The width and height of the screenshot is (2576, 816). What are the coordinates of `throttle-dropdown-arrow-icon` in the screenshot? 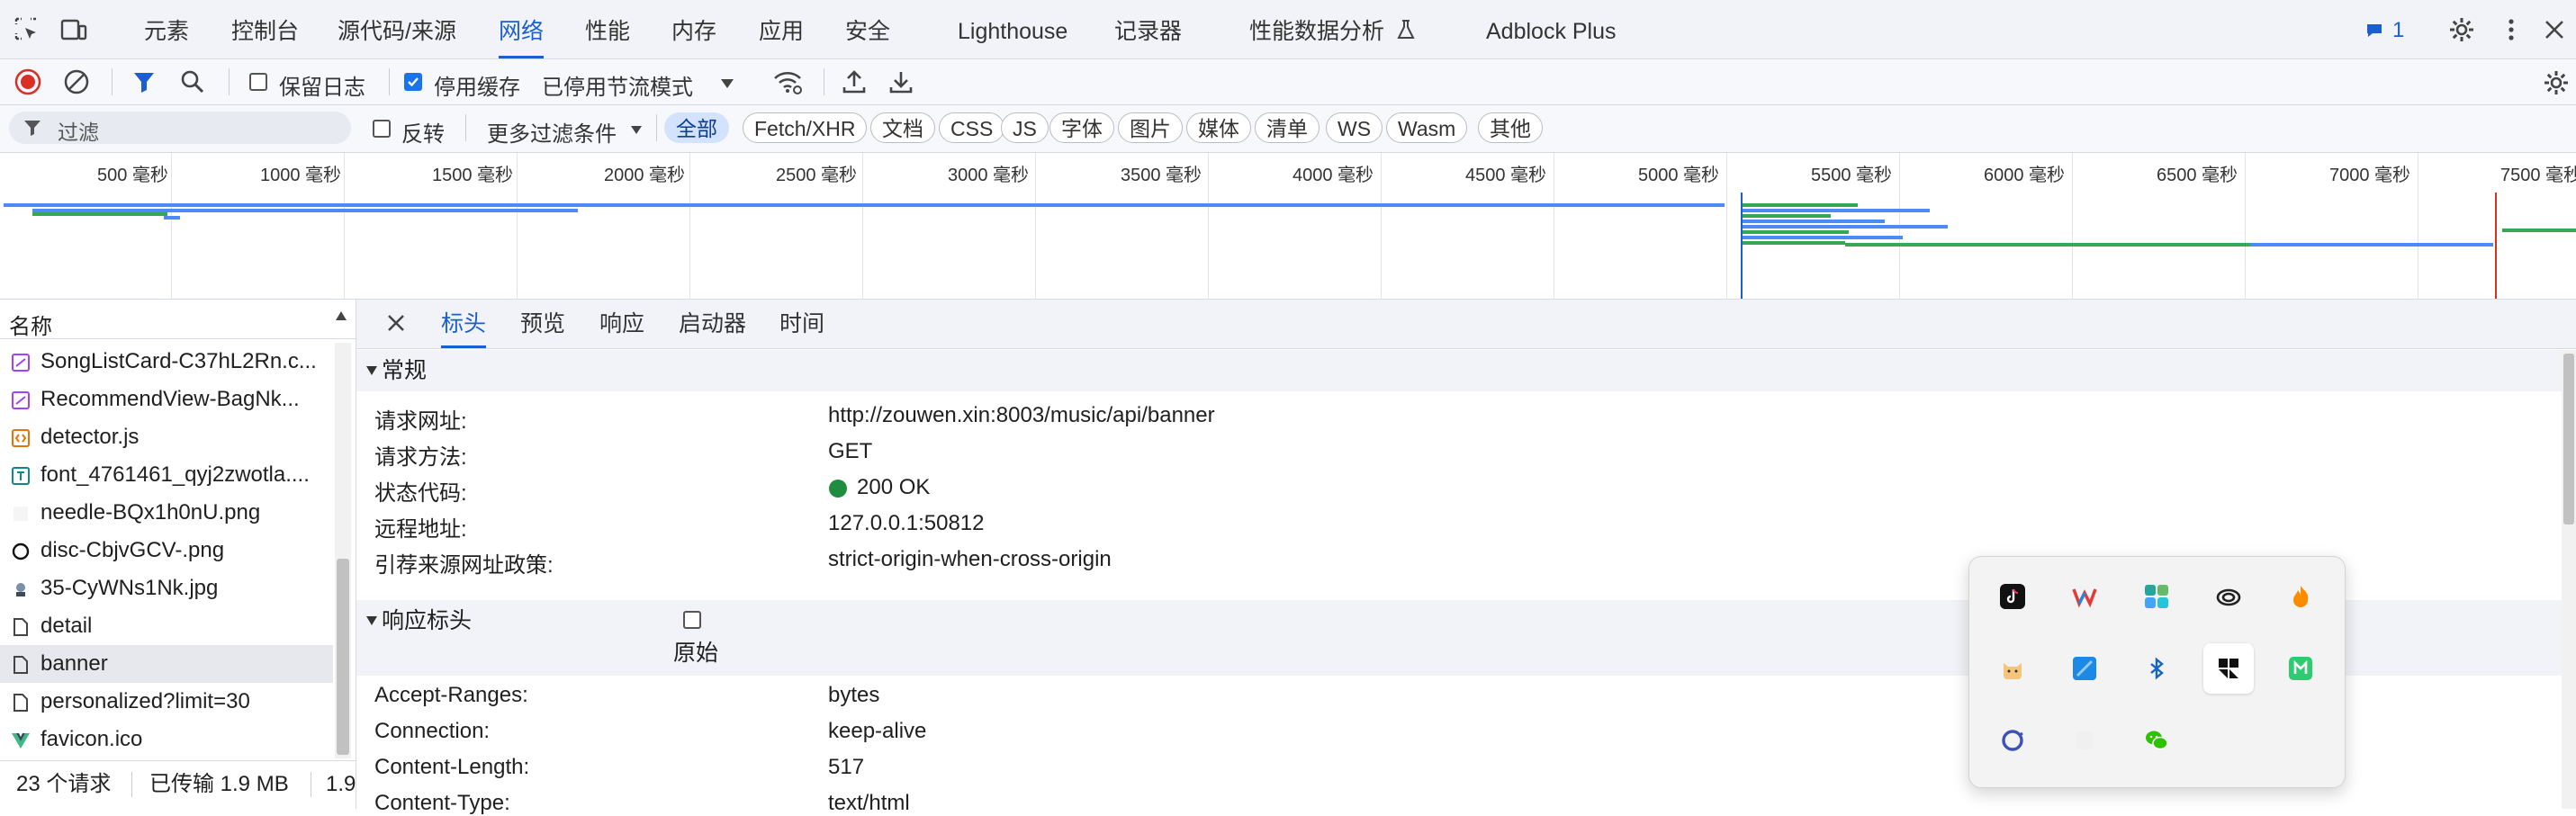 It's located at (727, 83).